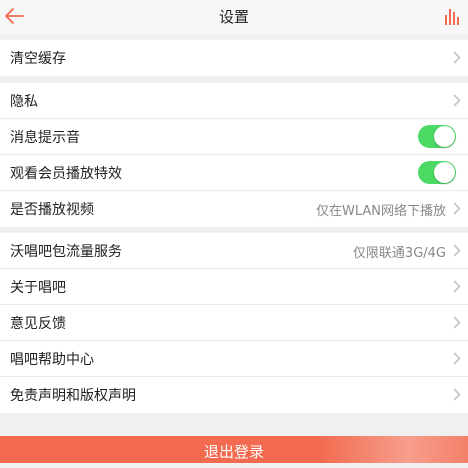 The image size is (468, 468). I want to click on row-label: 意见反馈, so click(38, 324).